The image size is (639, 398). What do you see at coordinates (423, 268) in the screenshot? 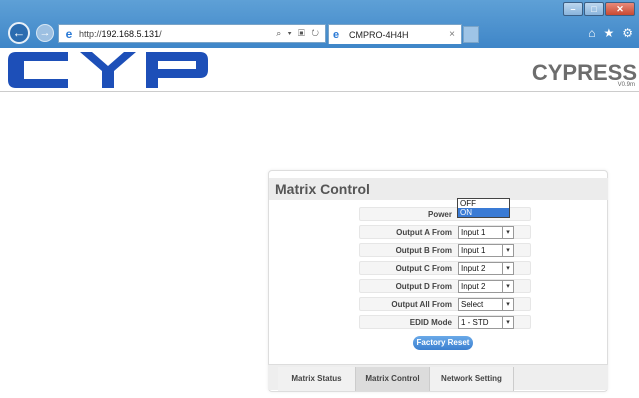
I see `output-c-label: Output C From` at bounding box center [423, 268].